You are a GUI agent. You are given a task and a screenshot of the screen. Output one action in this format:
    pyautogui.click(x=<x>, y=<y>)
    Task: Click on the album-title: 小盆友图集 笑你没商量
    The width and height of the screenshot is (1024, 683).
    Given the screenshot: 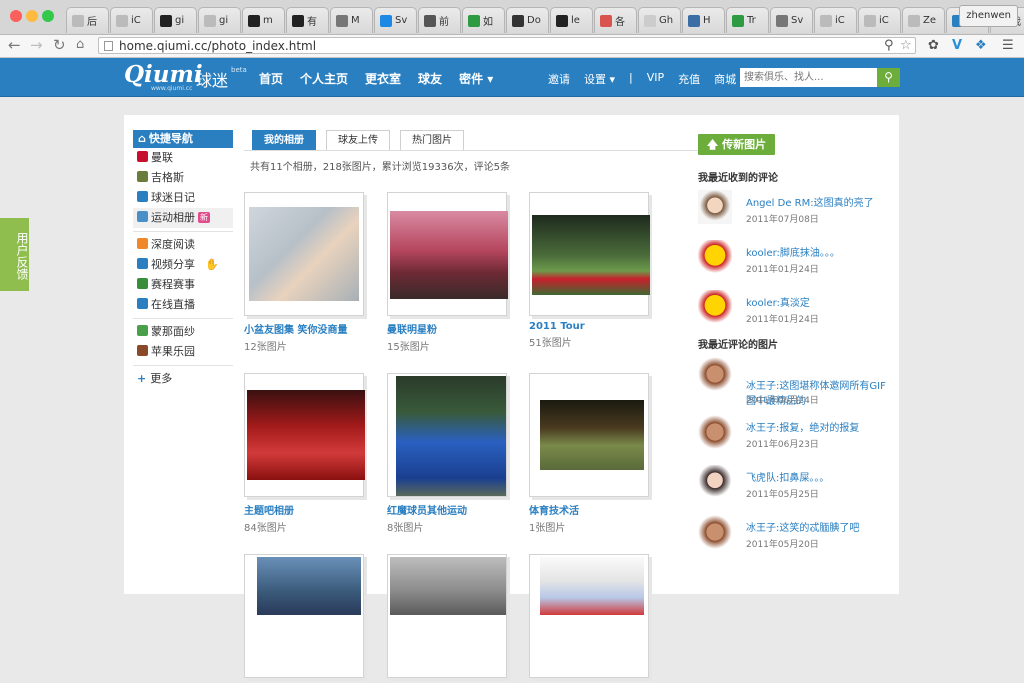 What is the action you would take?
    pyautogui.click(x=307, y=328)
    